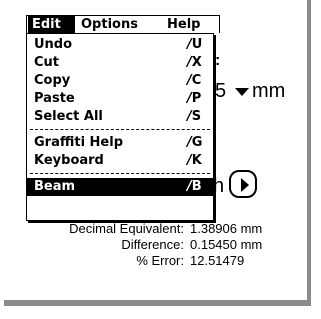 Image resolution: width=321 pixels, height=319 pixels. Describe the element at coordinates (120, 117) in the screenshot. I see `menu-item-select-all: Select All/S` at that location.